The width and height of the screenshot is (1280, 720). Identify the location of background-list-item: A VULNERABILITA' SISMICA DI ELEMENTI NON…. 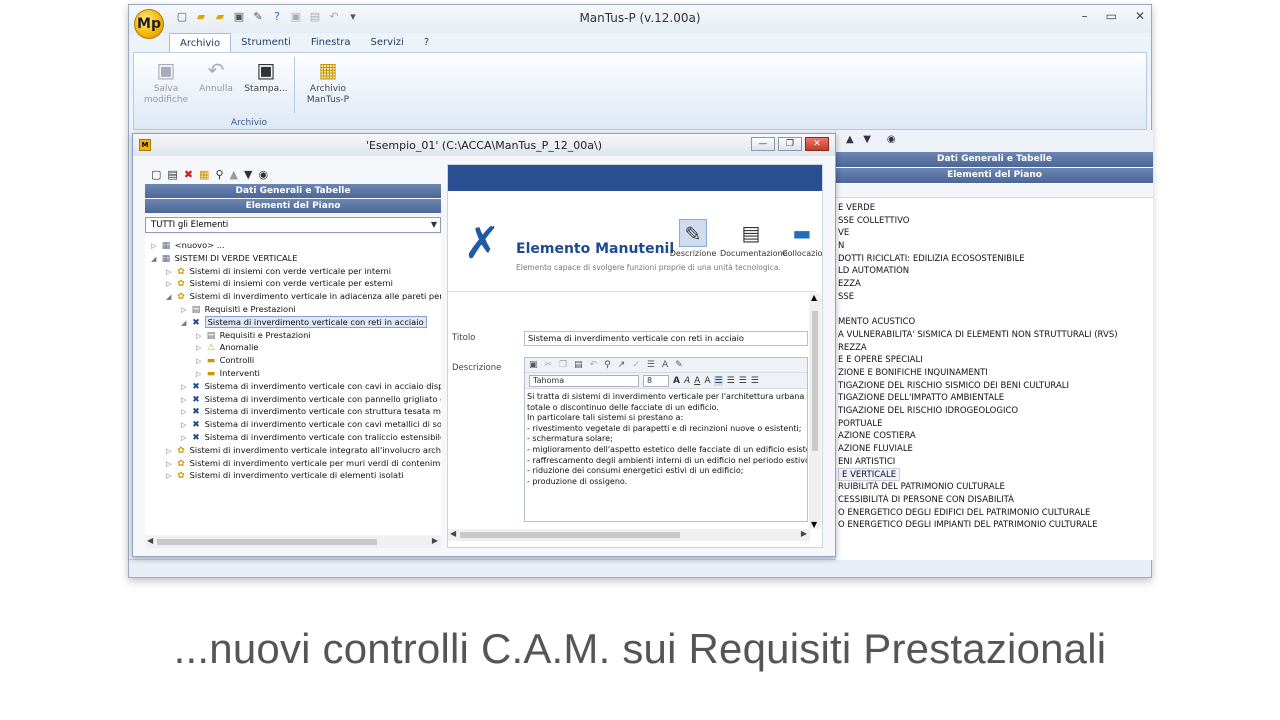
(995, 335).